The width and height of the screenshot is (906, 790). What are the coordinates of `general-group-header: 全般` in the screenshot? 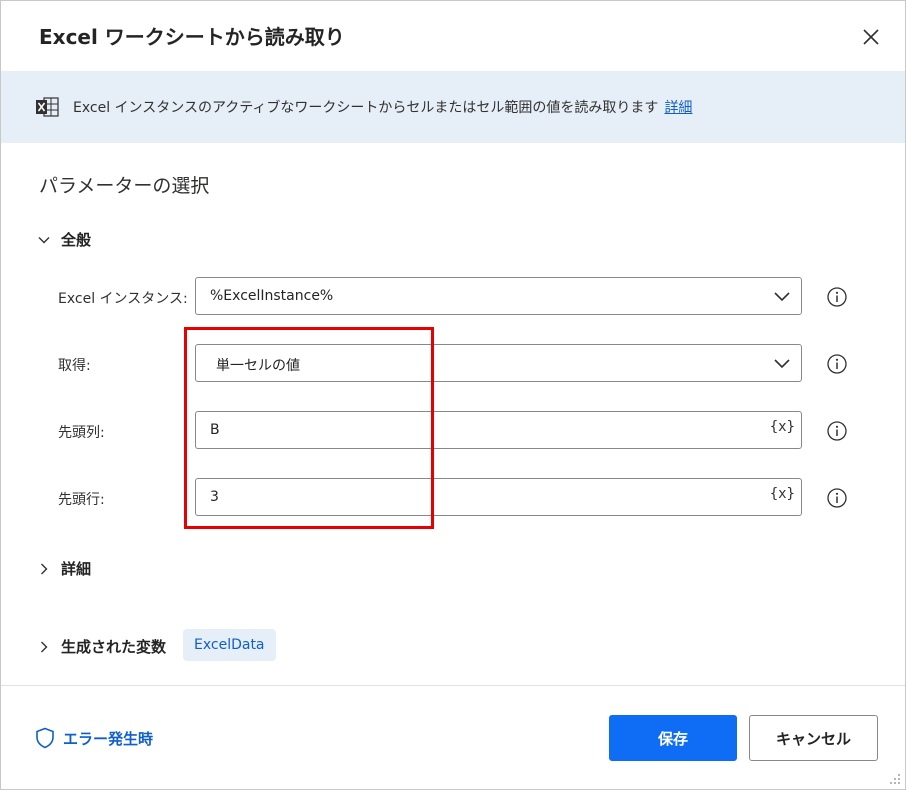 It's located at (64, 239).